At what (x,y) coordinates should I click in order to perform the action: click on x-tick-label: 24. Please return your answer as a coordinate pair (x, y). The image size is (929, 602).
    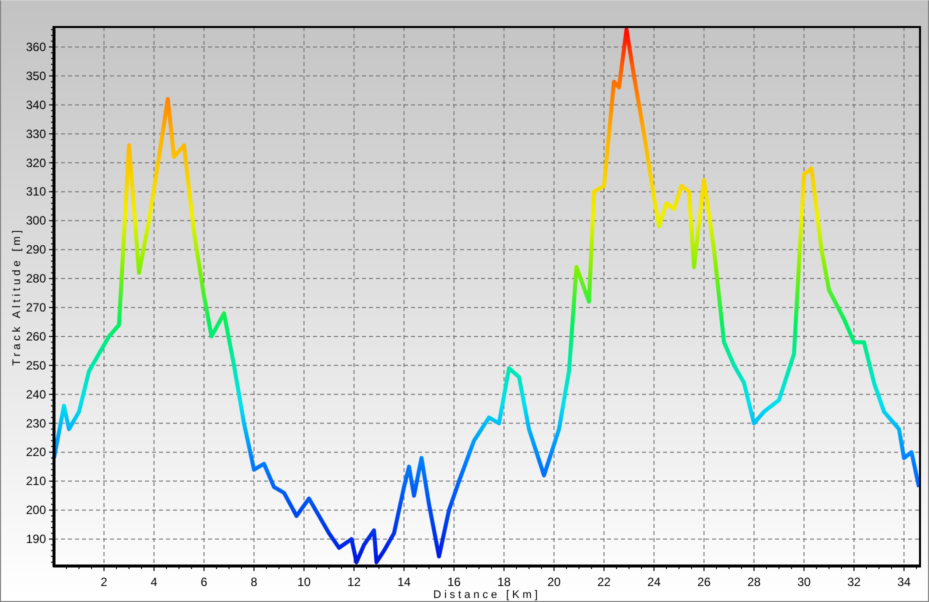
    Looking at the image, I should click on (654, 582).